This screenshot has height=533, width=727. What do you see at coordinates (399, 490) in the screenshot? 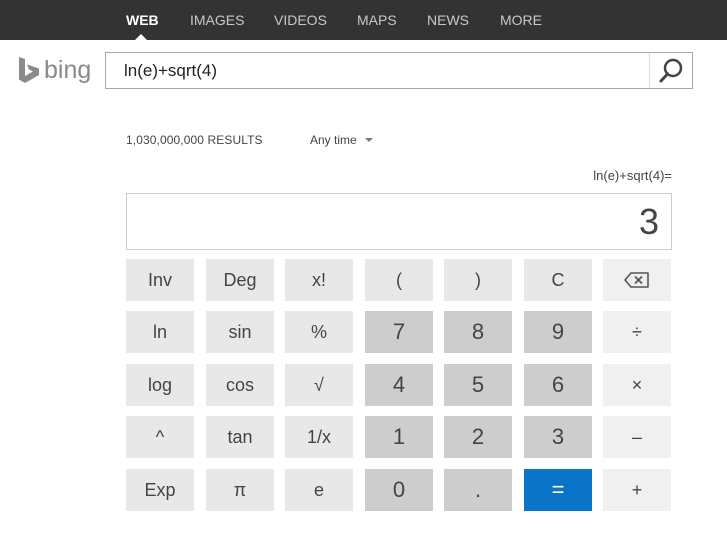
I see `key-0: 0` at bounding box center [399, 490].